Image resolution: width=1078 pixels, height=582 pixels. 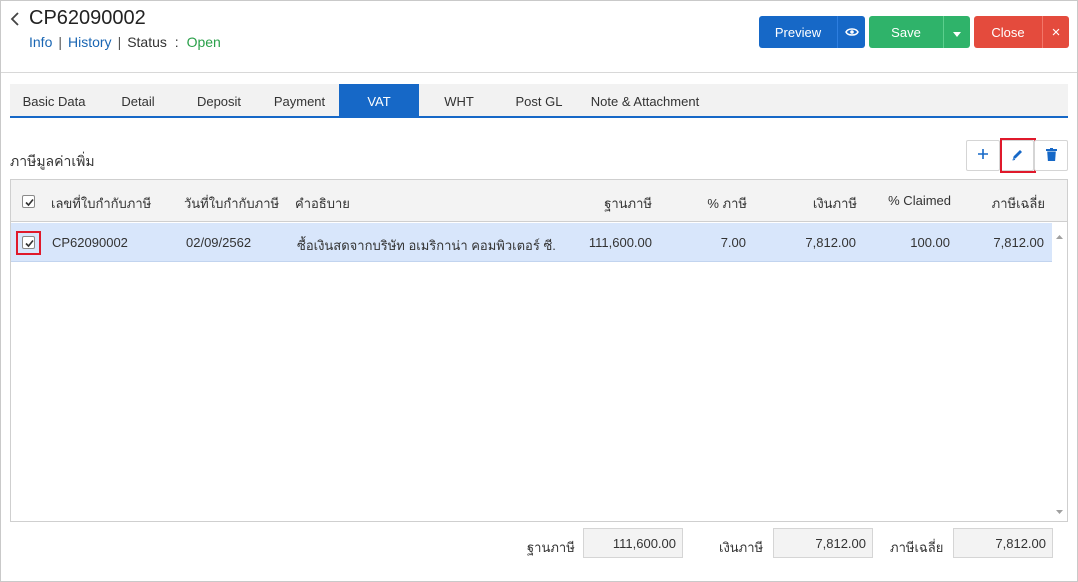 What do you see at coordinates (87, 18) in the screenshot?
I see `document-number: CP62090002` at bounding box center [87, 18].